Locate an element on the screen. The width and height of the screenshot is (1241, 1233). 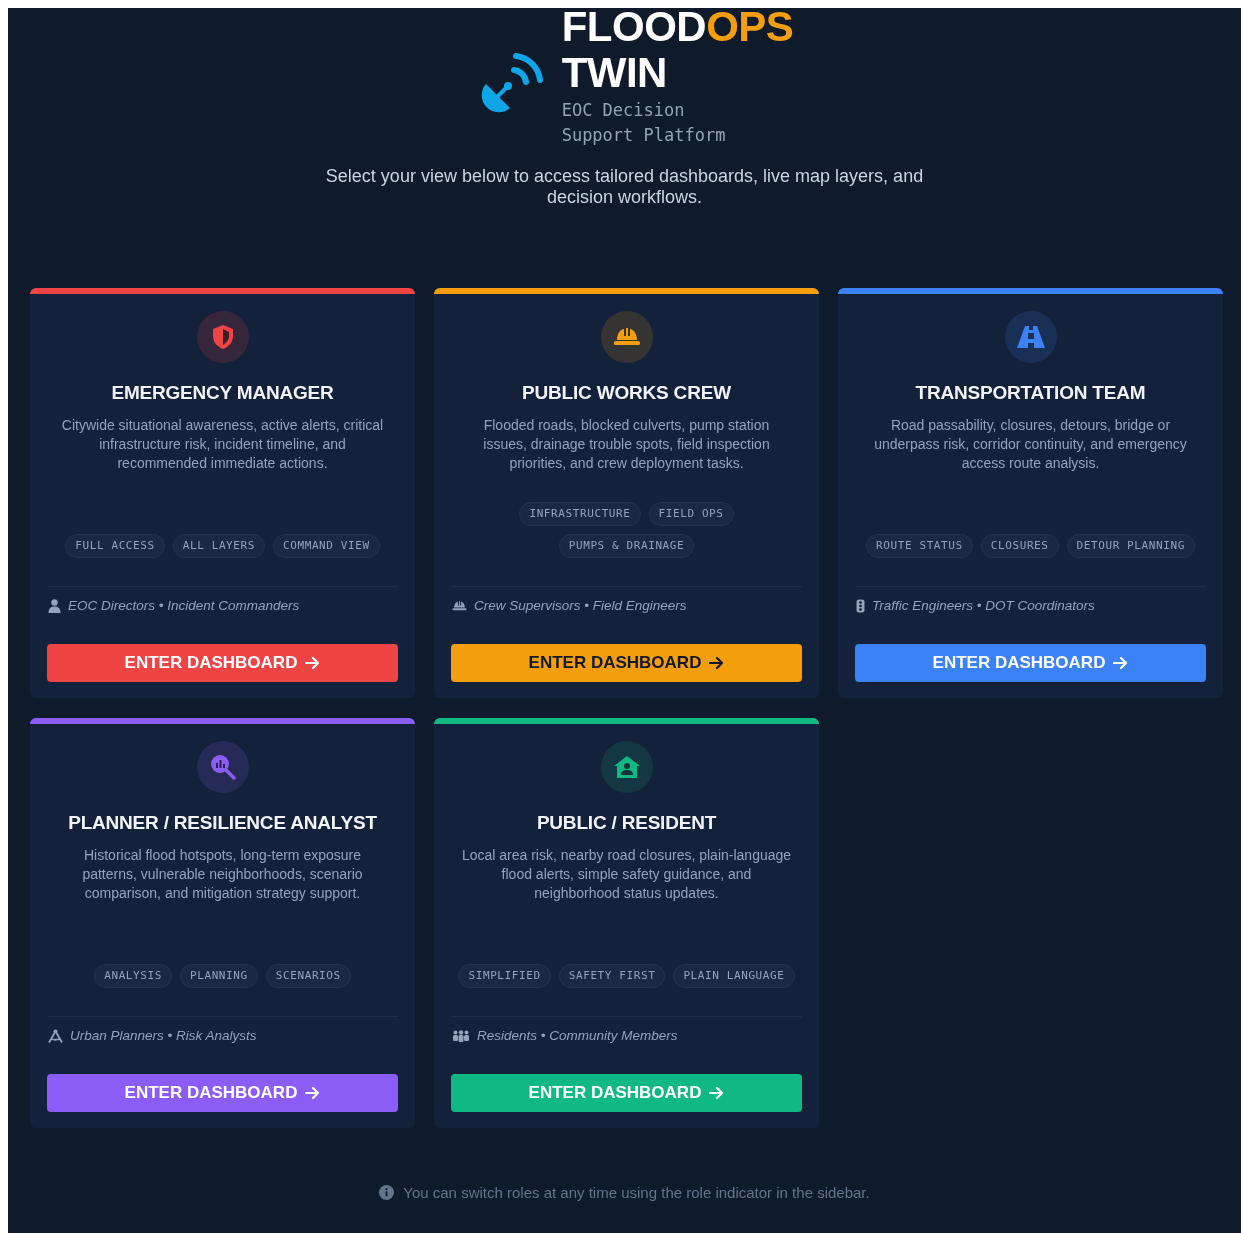
chart-search-icon is located at coordinates (222, 767).